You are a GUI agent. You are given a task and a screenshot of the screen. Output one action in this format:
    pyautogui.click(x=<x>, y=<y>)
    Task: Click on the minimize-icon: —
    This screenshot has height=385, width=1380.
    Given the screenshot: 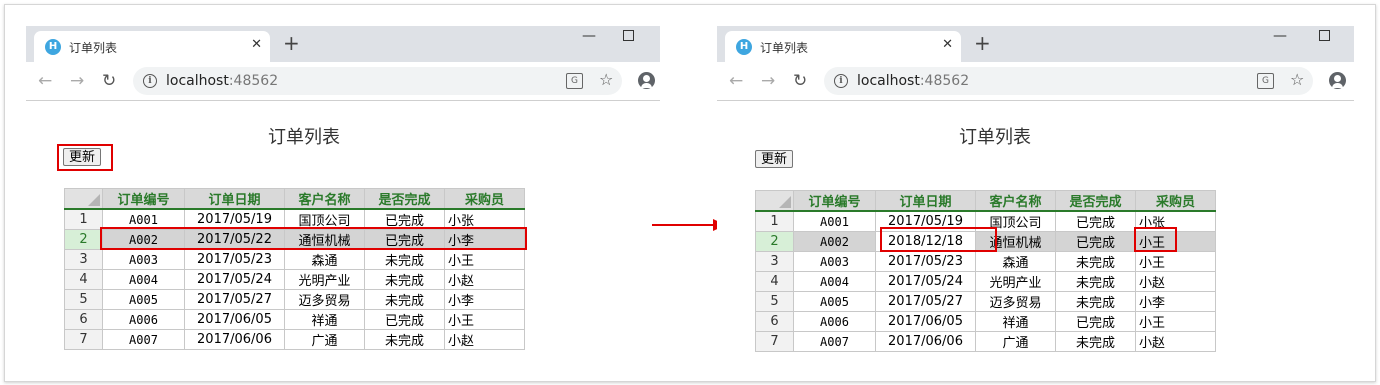 What is the action you would take?
    pyautogui.click(x=1280, y=36)
    